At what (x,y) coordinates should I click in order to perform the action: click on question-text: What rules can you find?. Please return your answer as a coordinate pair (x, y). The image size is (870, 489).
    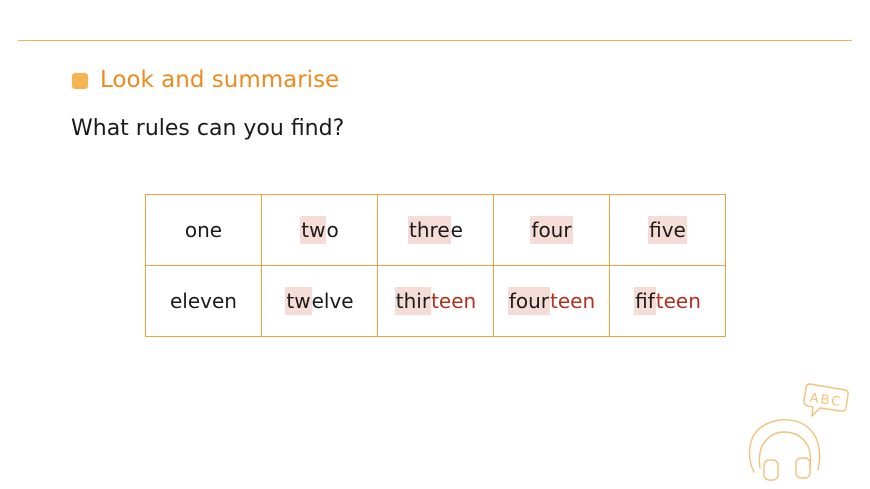
    Looking at the image, I should click on (208, 128).